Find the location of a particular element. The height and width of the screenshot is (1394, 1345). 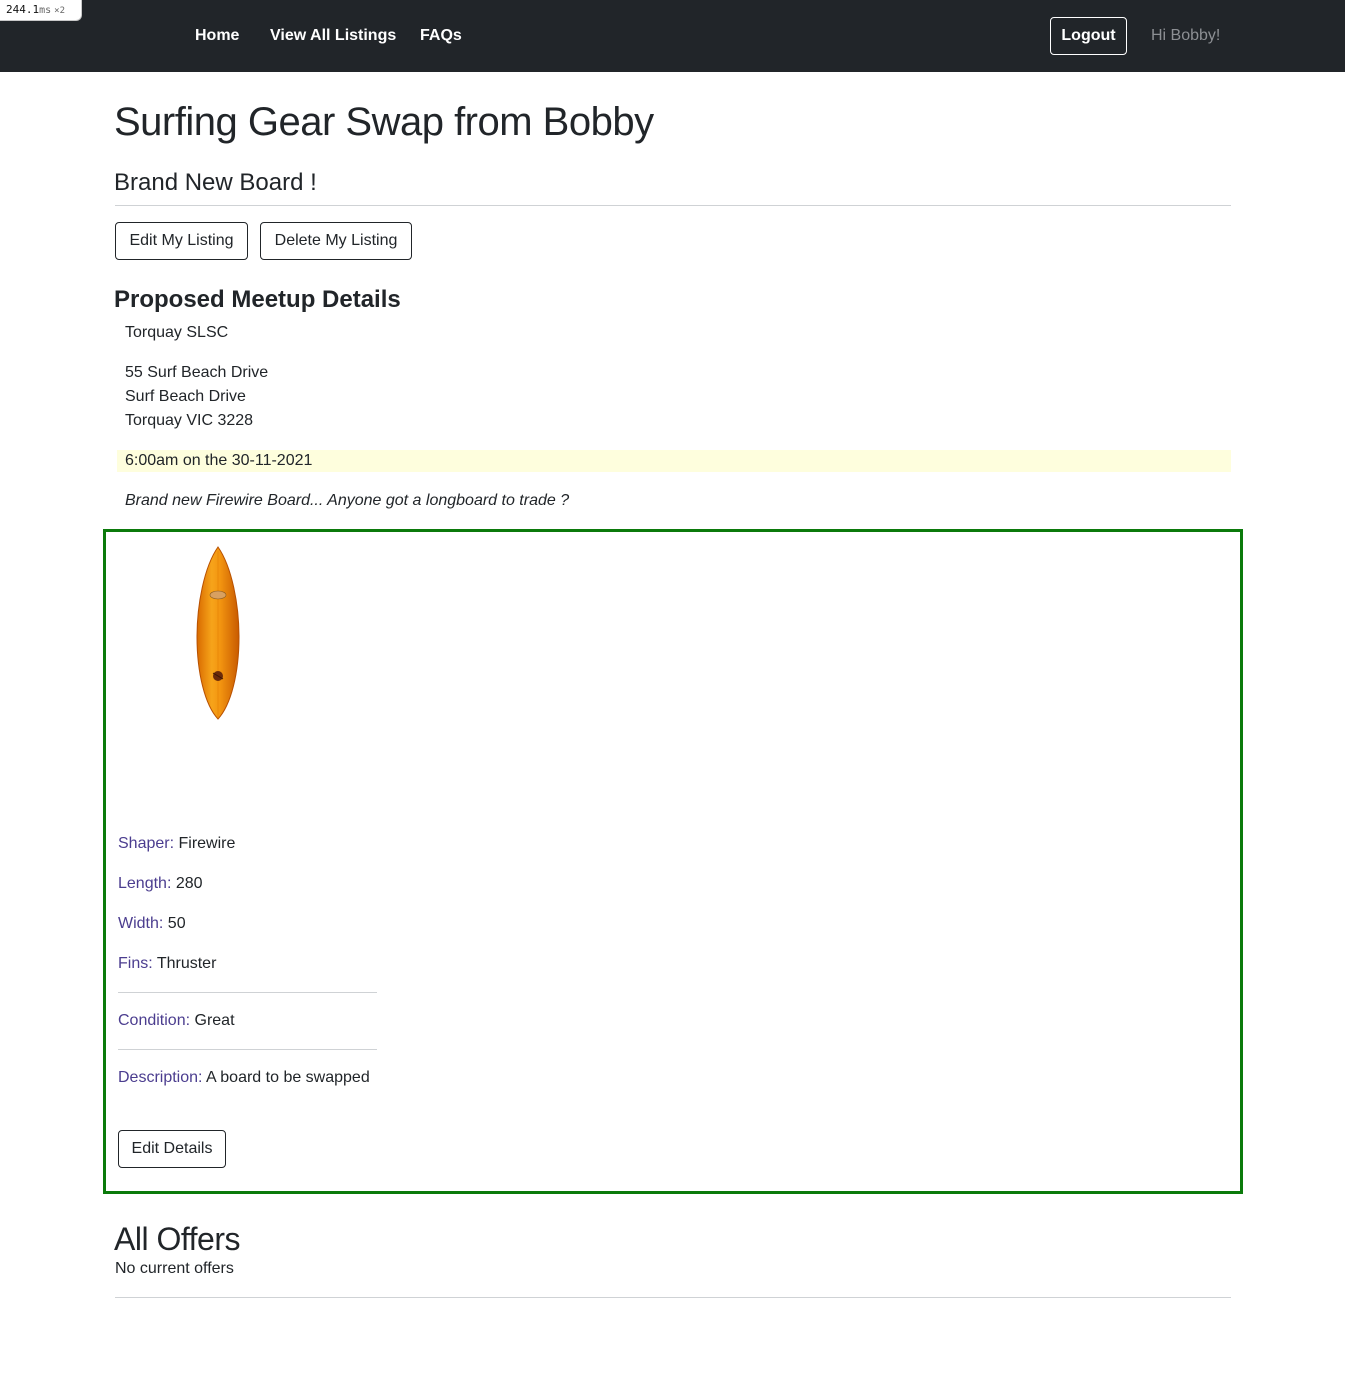

nav-home-link: Home is located at coordinates (217, 36).